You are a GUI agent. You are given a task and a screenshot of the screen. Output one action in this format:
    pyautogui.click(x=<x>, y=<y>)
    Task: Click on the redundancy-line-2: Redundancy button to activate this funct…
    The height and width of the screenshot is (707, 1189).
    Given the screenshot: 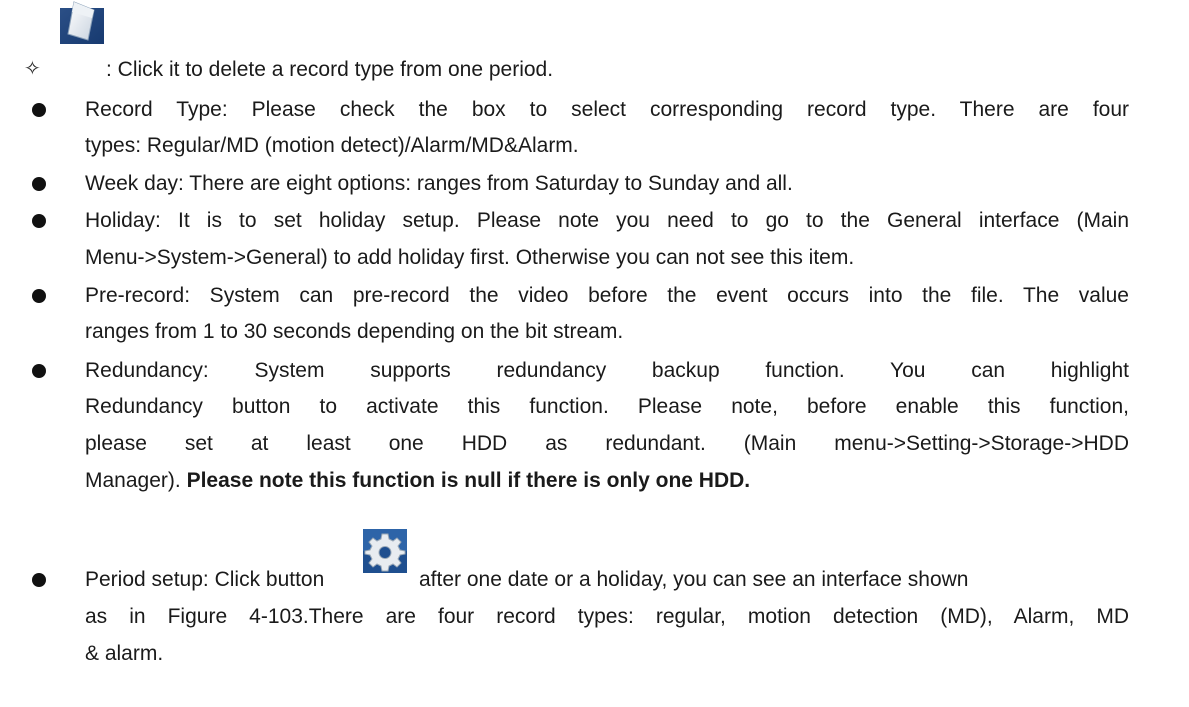 What is the action you would take?
    pyautogui.click(x=607, y=406)
    